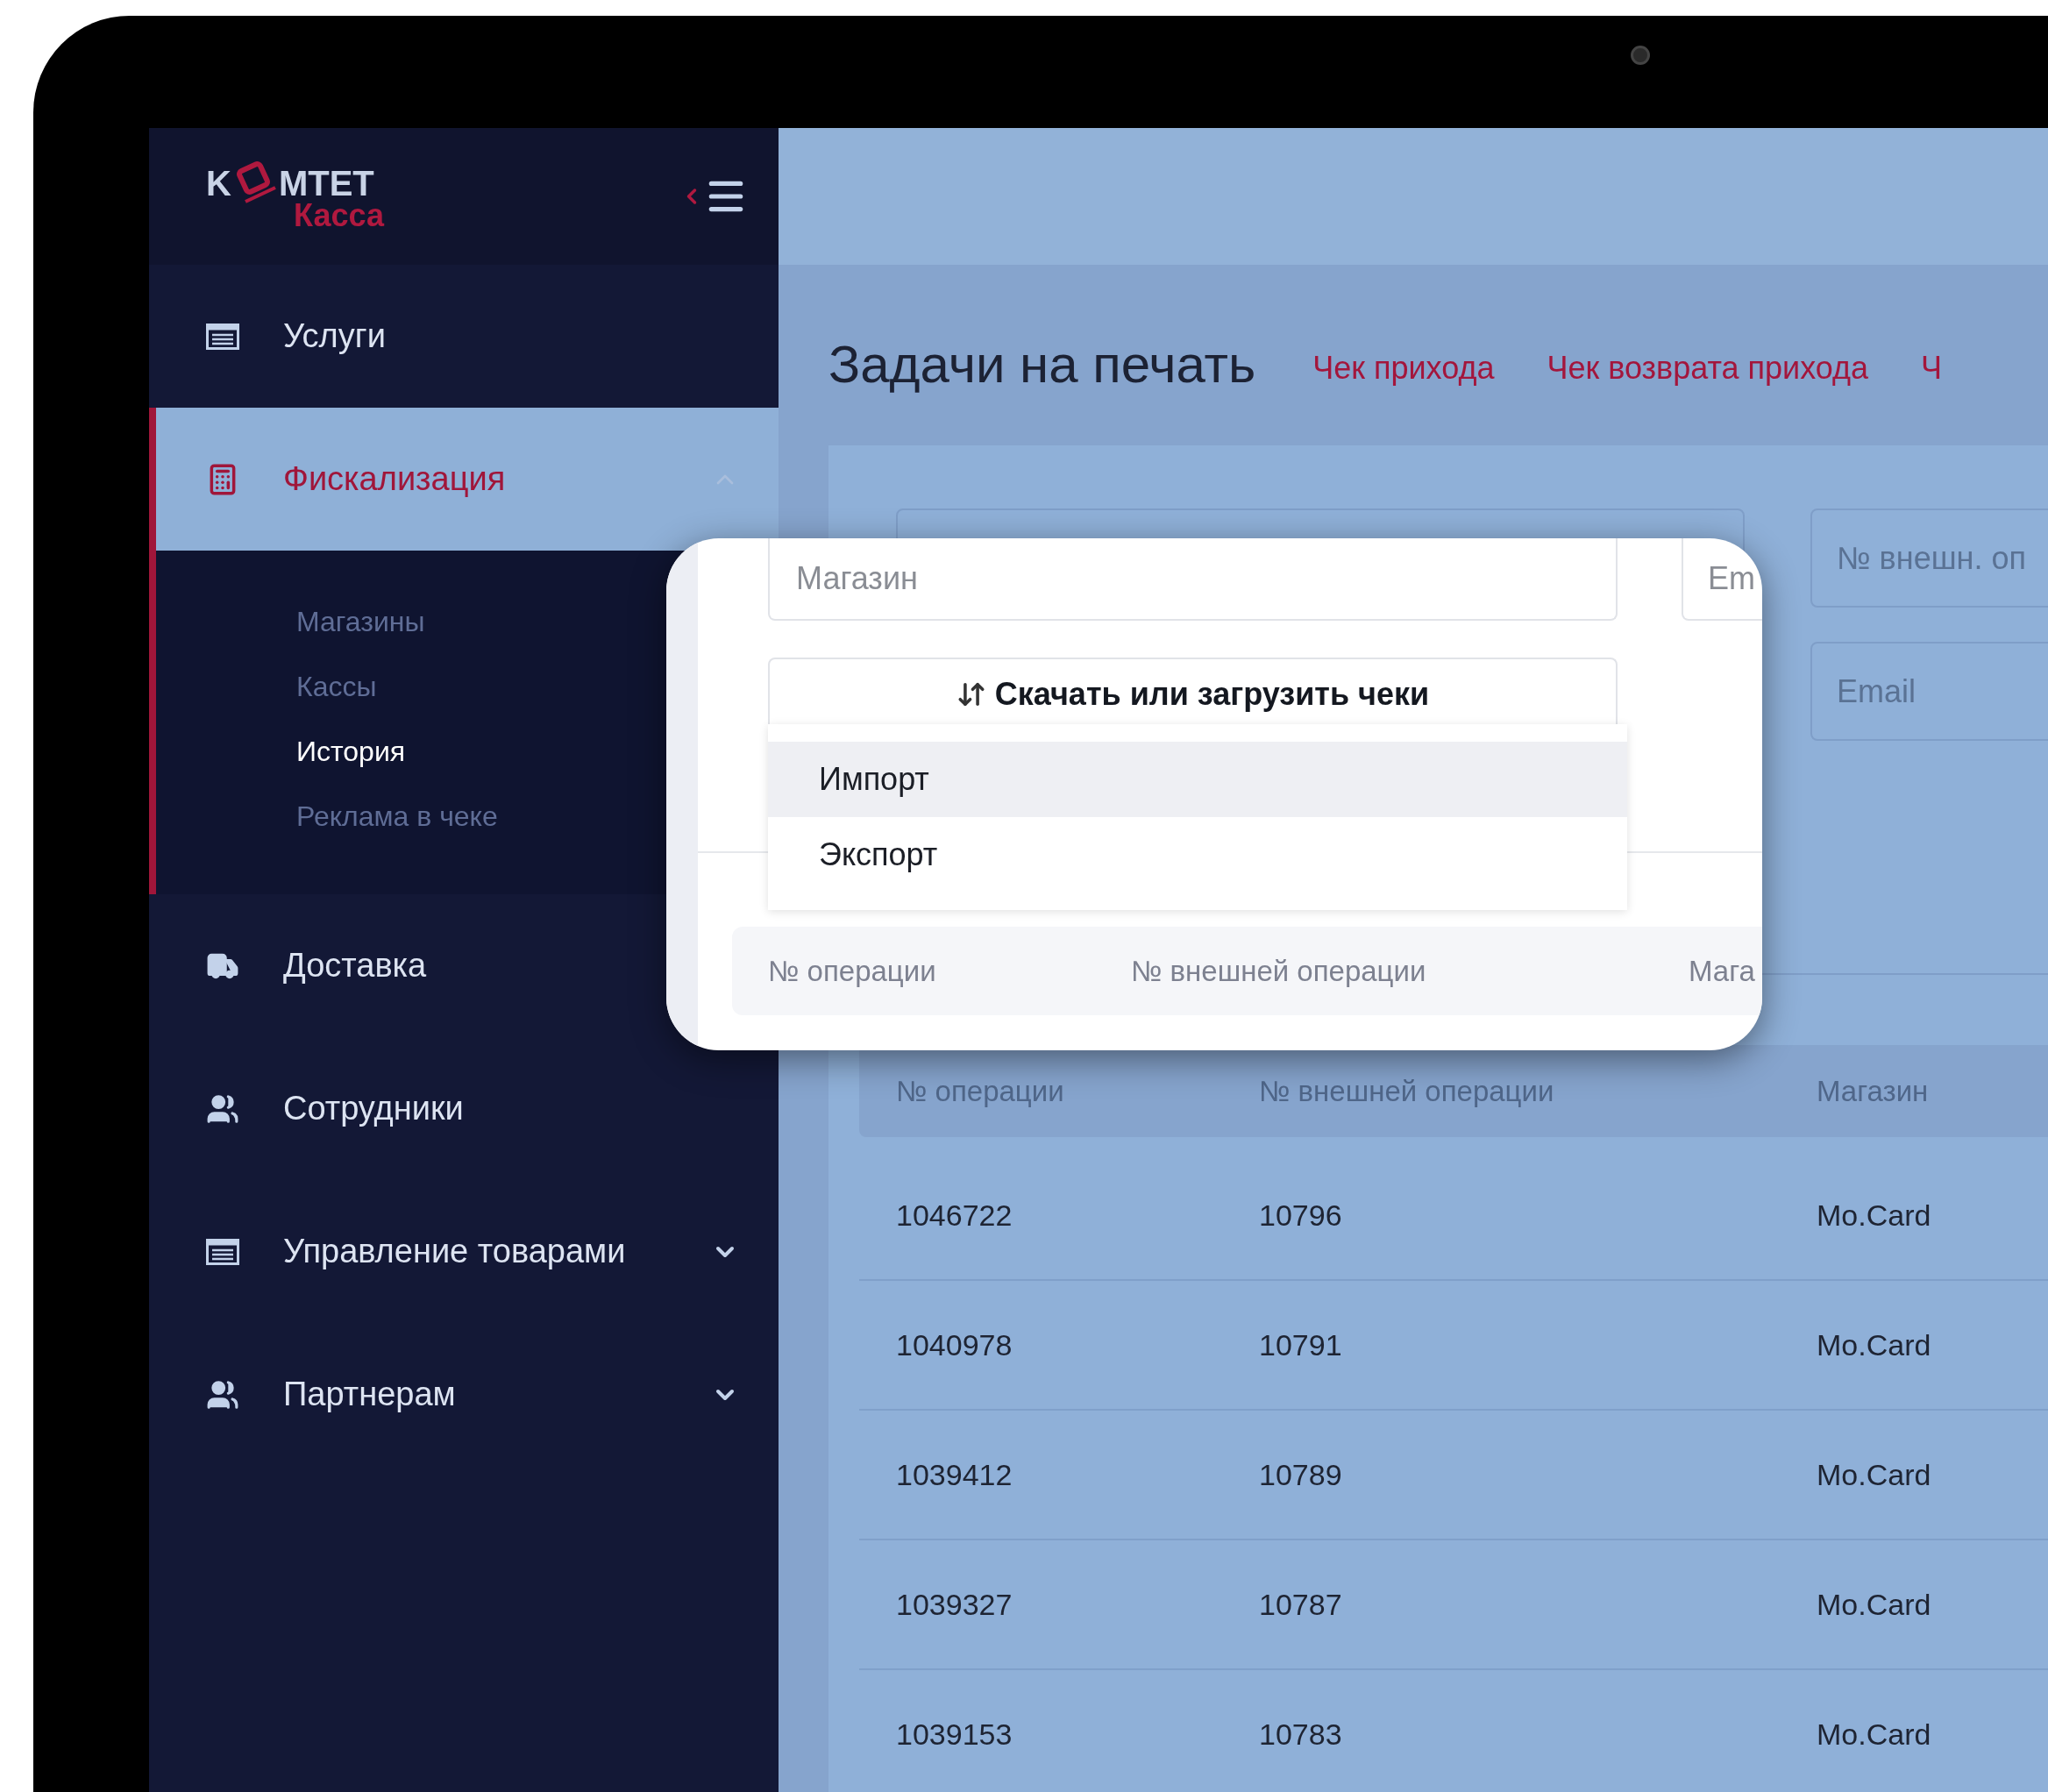 This screenshot has width=2048, height=1792. I want to click on sidebar-item: Сотрудники, so click(464, 1108).